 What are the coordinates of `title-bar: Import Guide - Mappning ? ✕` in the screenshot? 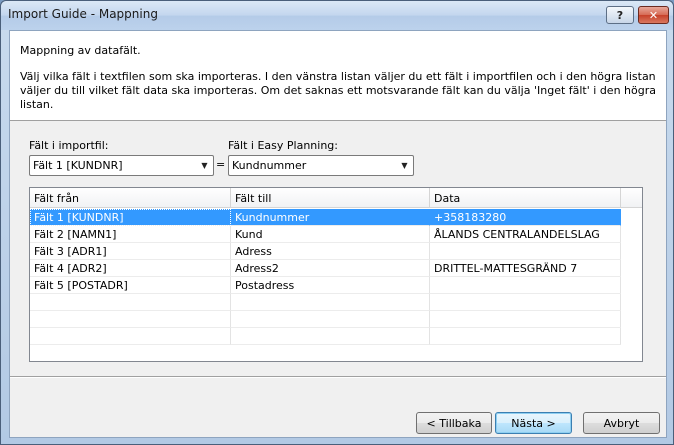 It's located at (337, 15).